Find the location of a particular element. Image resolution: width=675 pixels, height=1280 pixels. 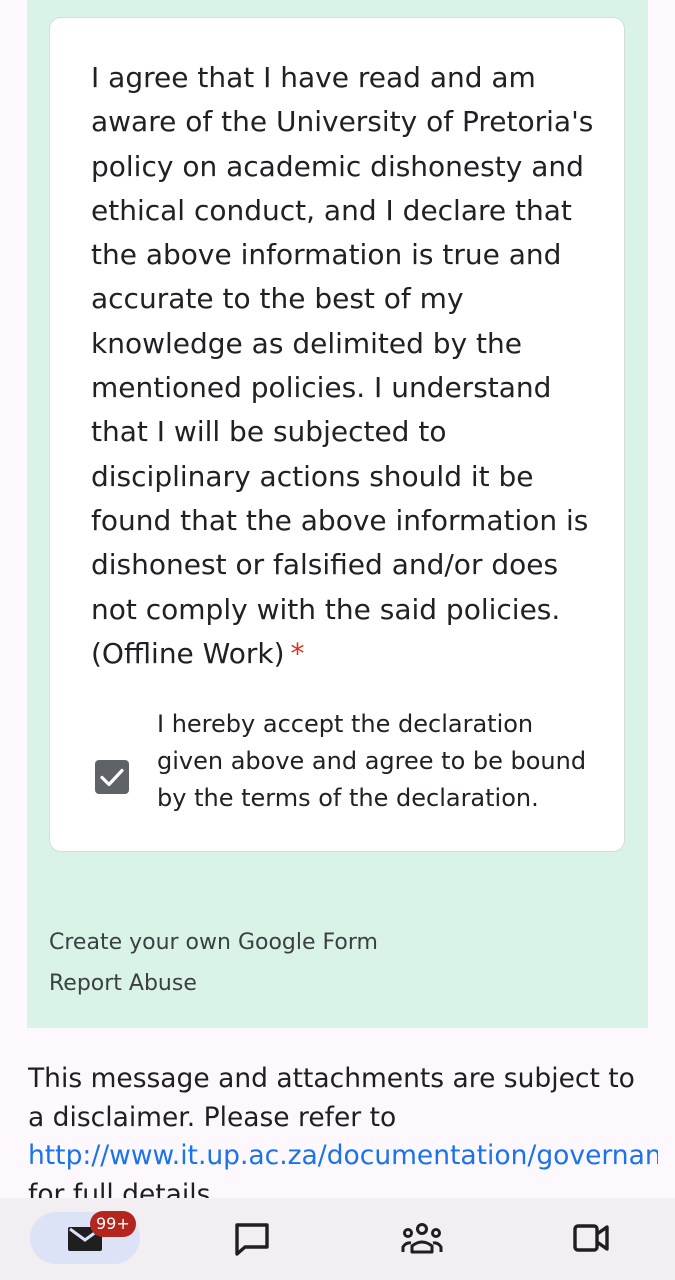

declaration-checkbox is located at coordinates (112, 777).